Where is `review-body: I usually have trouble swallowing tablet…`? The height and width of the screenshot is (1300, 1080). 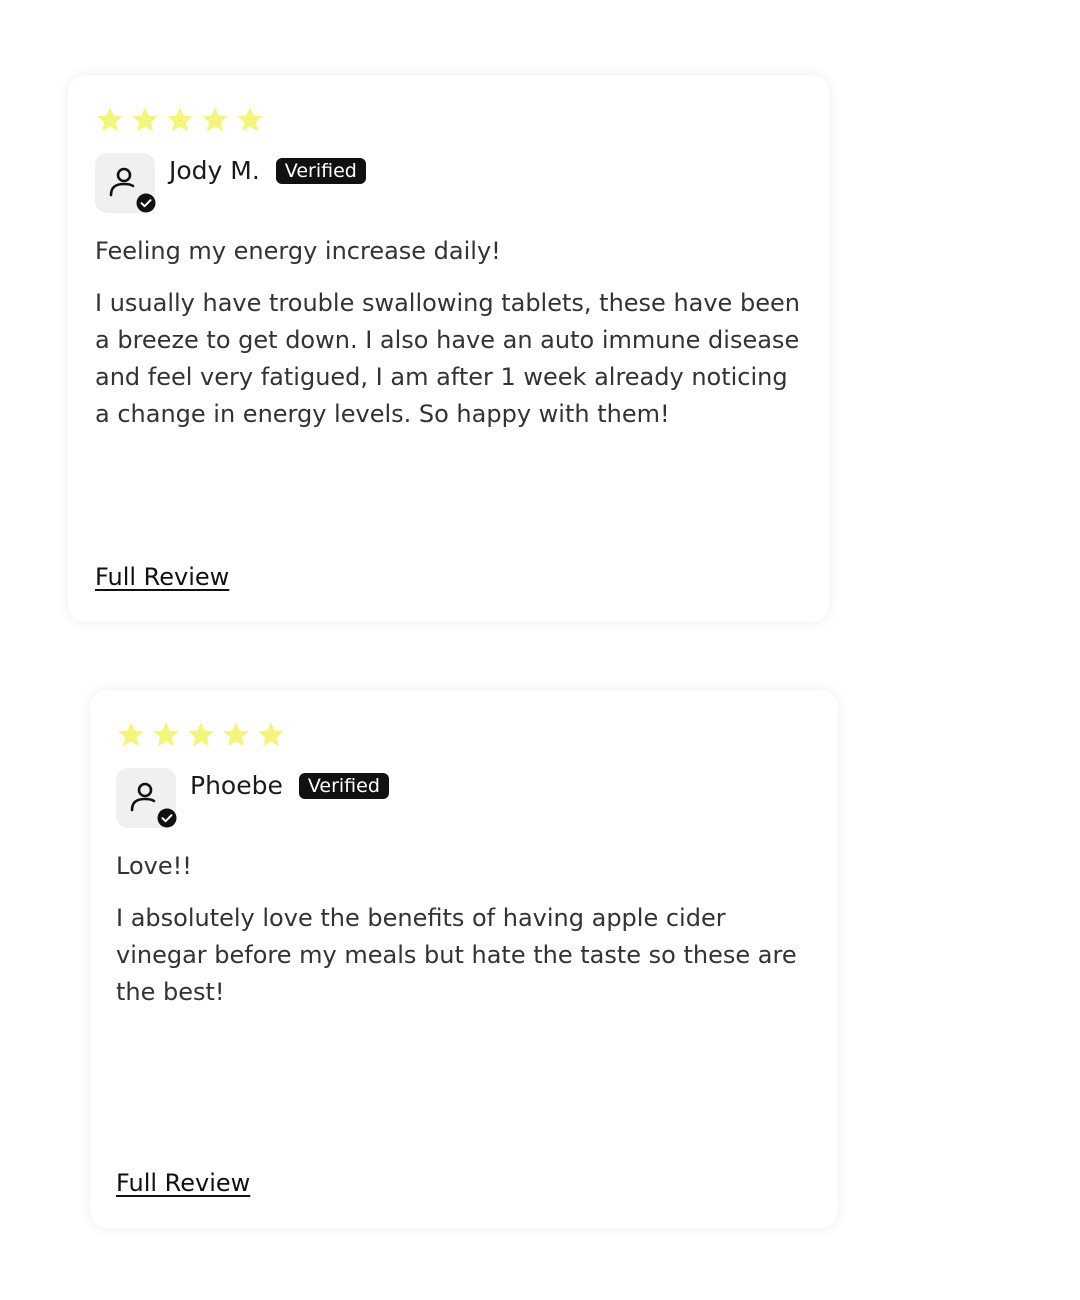 review-body: I usually have trouble swallowing tablet… is located at coordinates (447, 358).